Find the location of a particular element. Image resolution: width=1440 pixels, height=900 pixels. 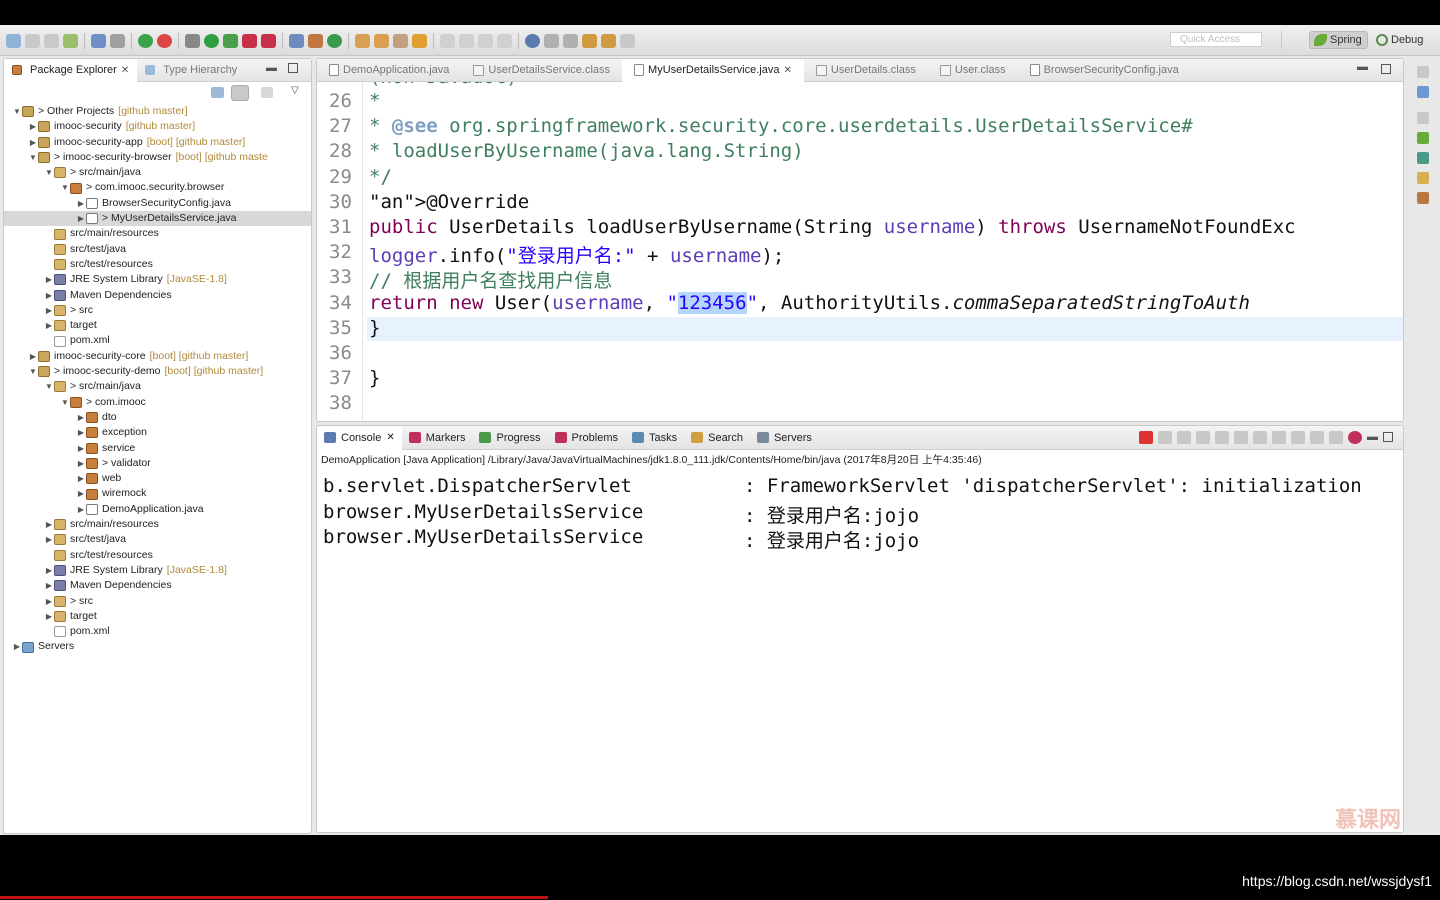

video-progress-bar is located at coordinates (274, 897).